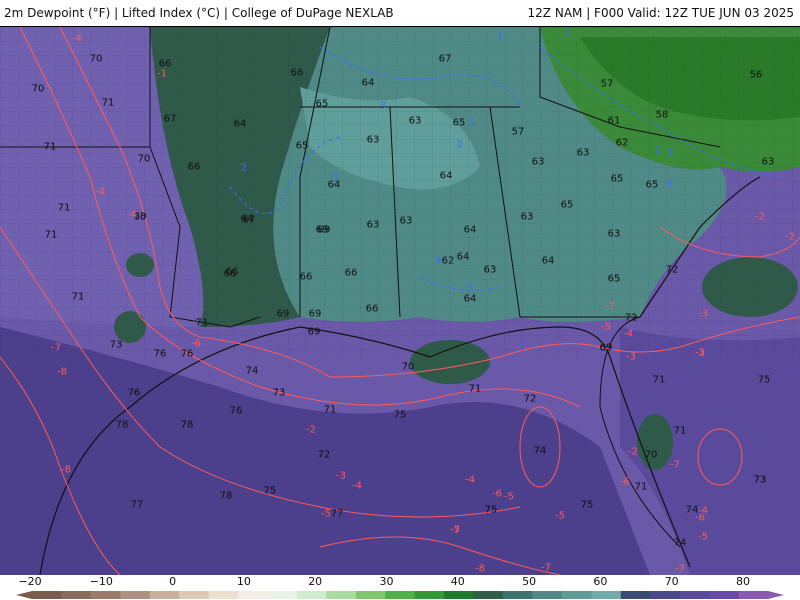  I want to click on dewpoint-value-label: 77, so click(337, 514).